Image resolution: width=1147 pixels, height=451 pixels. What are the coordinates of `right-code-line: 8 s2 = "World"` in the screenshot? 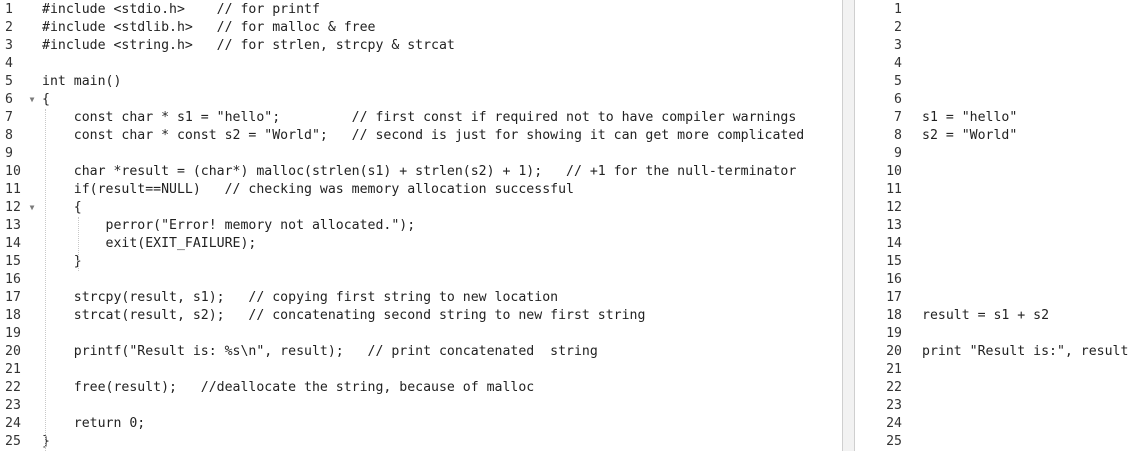 It's located at (1001, 136).